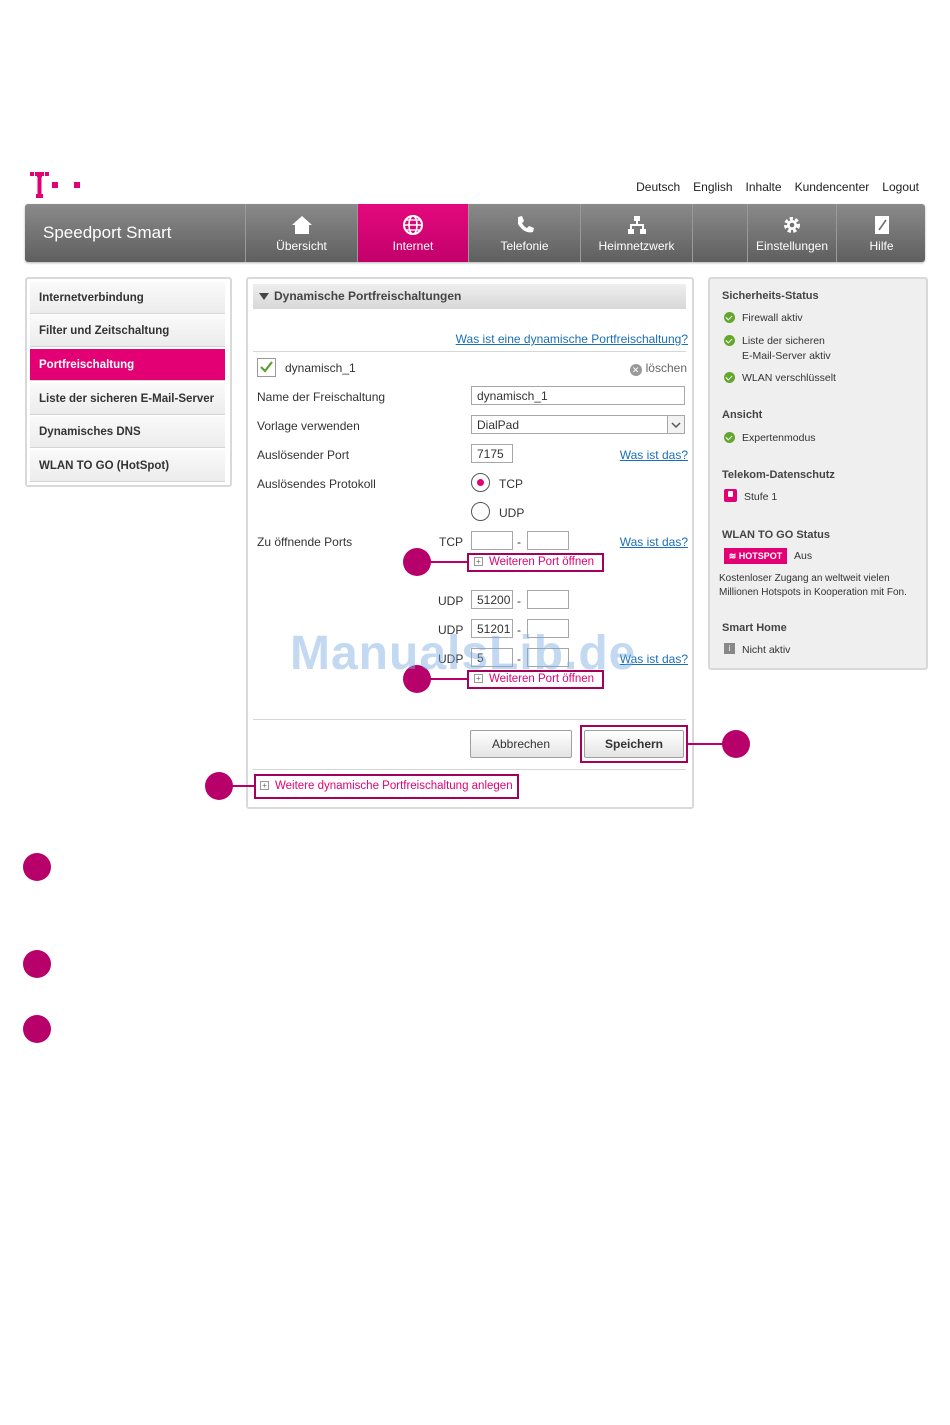  What do you see at coordinates (634, 744) in the screenshot?
I see `save-button: Speichern` at bounding box center [634, 744].